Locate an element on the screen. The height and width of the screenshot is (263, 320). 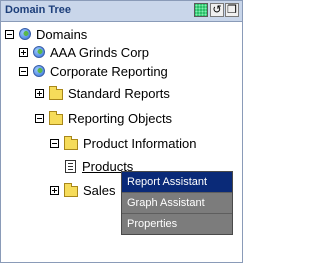
tree-node-corporate-reporting: Corporate Reporting is located at coordinates (93, 71).